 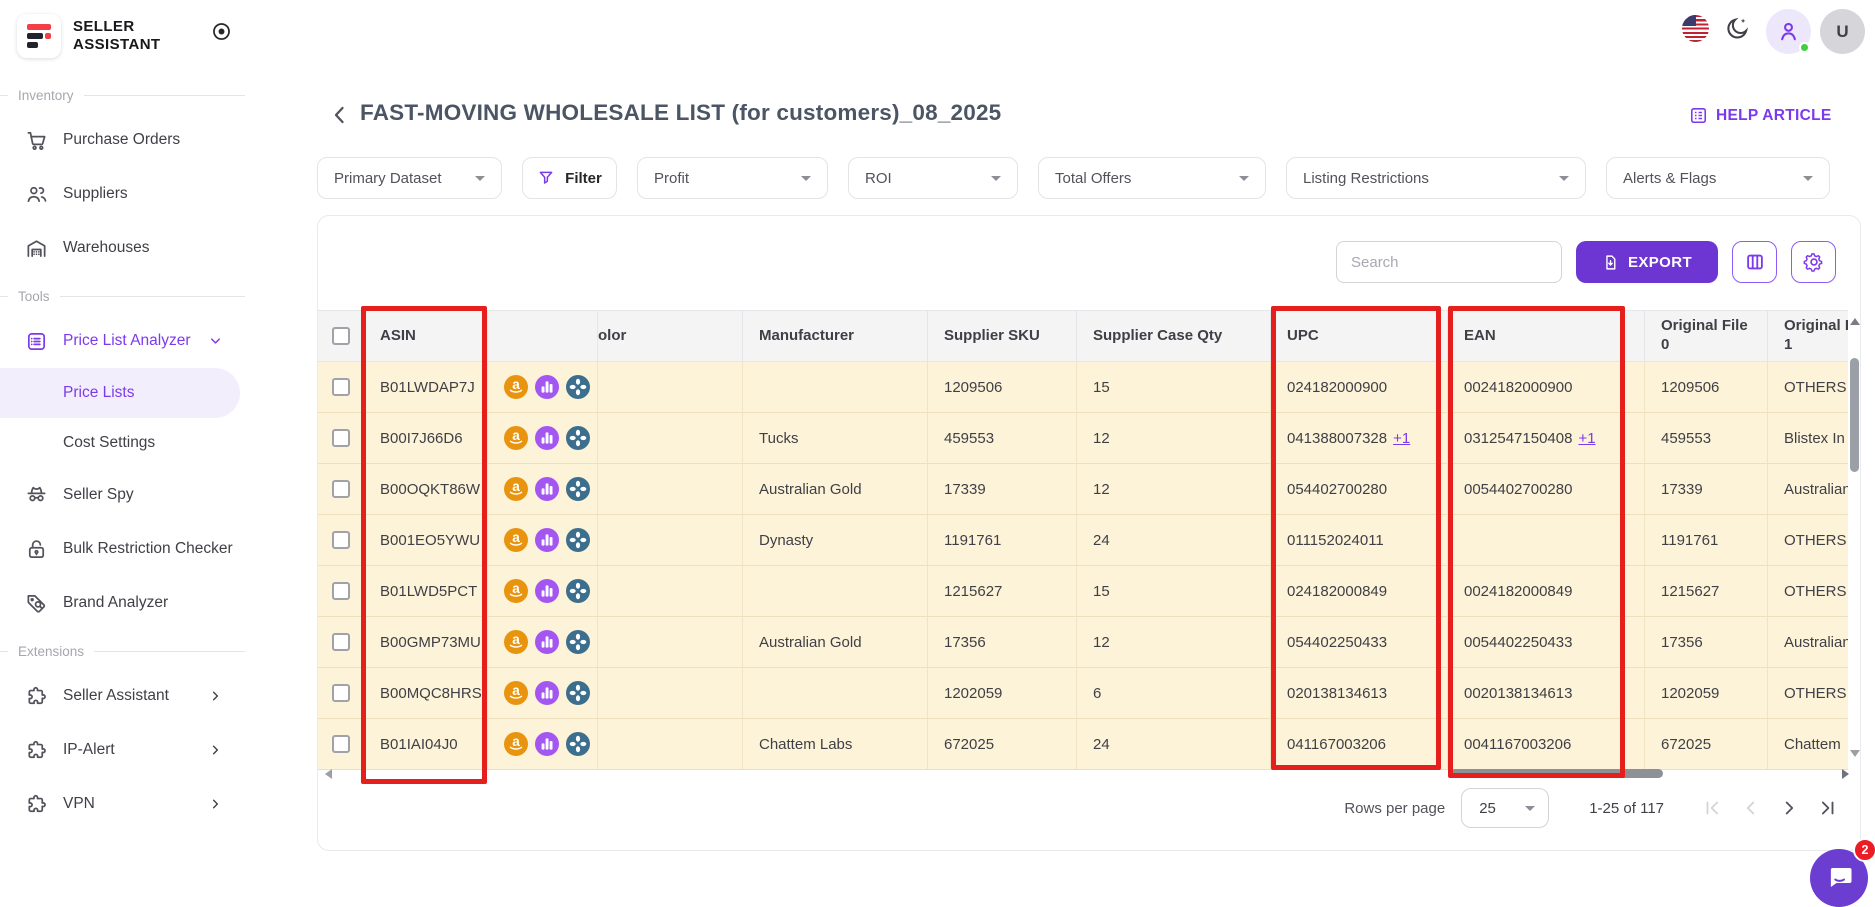 What do you see at coordinates (569, 178) in the screenshot?
I see `filter-button: Filter` at bounding box center [569, 178].